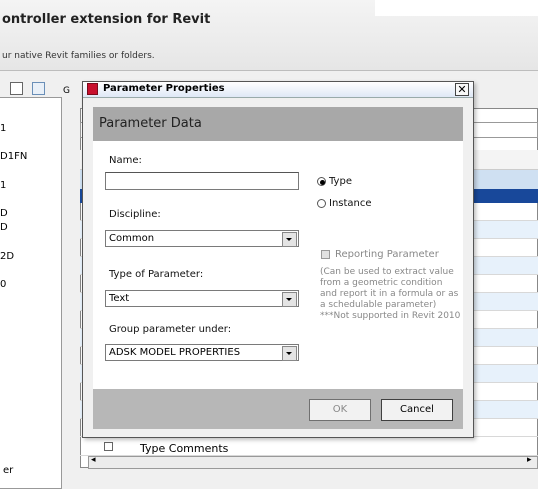  I want to click on dialog-header-band: Parameter Data, so click(278, 124).